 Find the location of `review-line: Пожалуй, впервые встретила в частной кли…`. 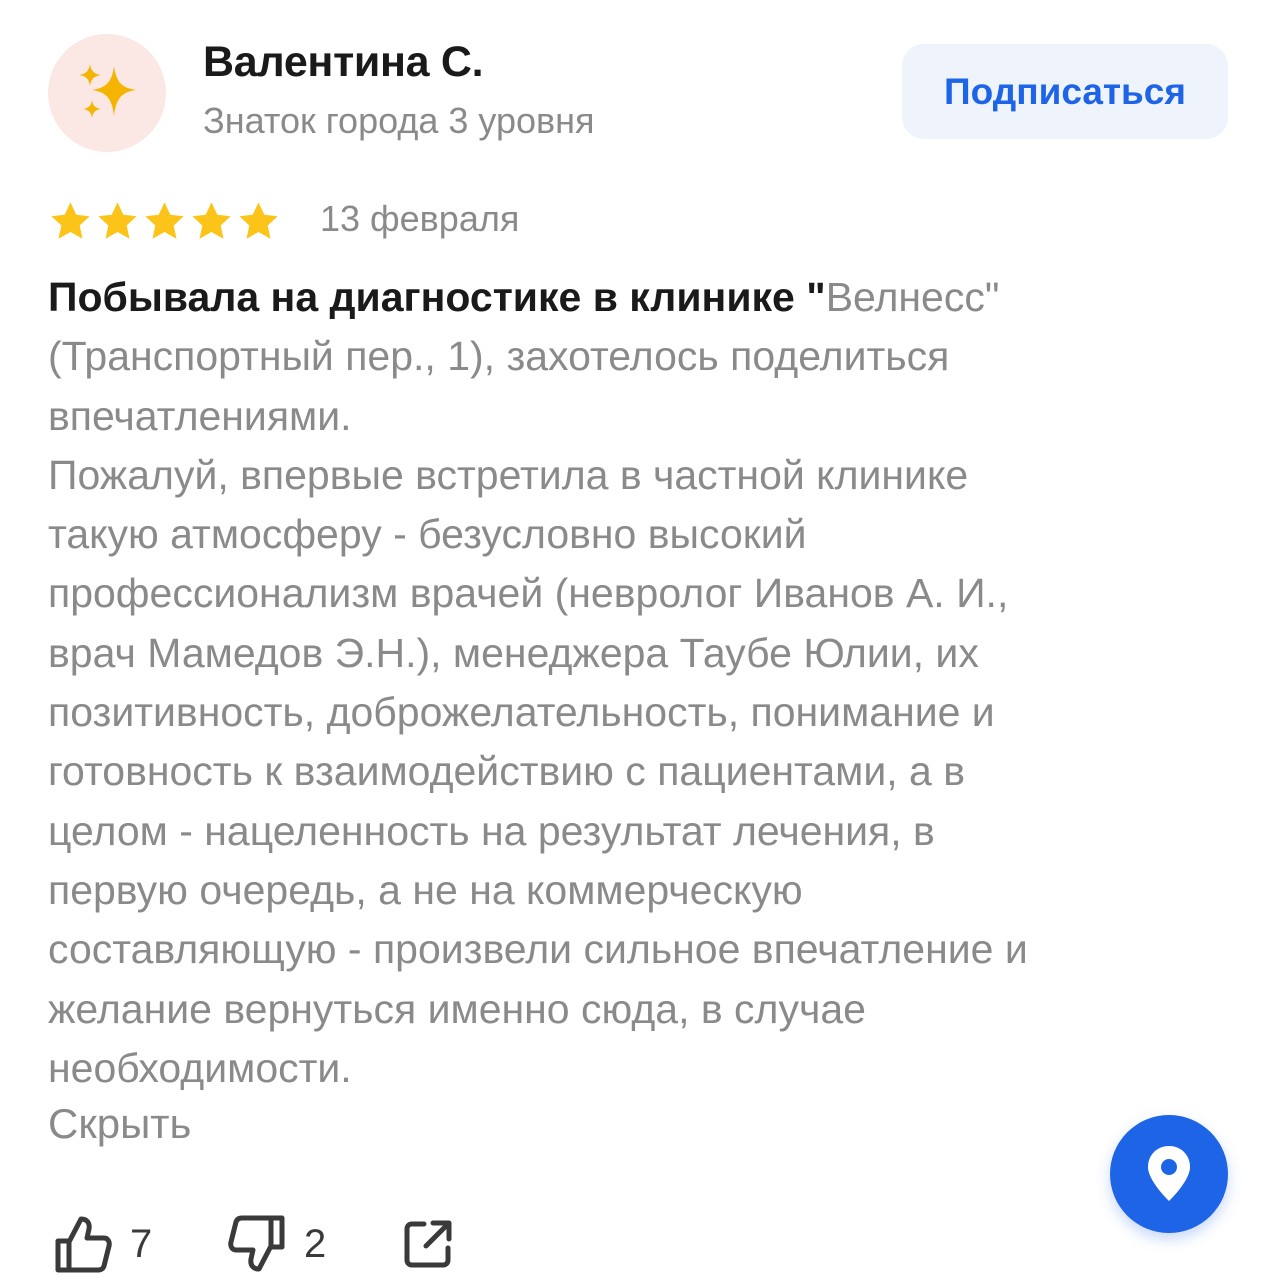

review-line: Пожалуй, впервые встретила в частной кли… is located at coordinates (508, 474).